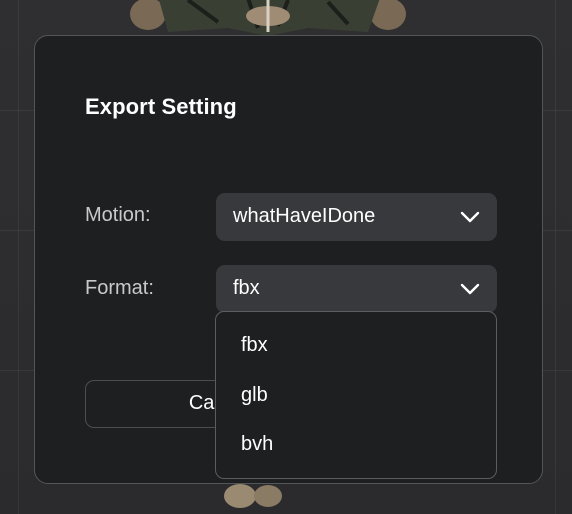  I want to click on format-label: Format:, so click(119, 288).